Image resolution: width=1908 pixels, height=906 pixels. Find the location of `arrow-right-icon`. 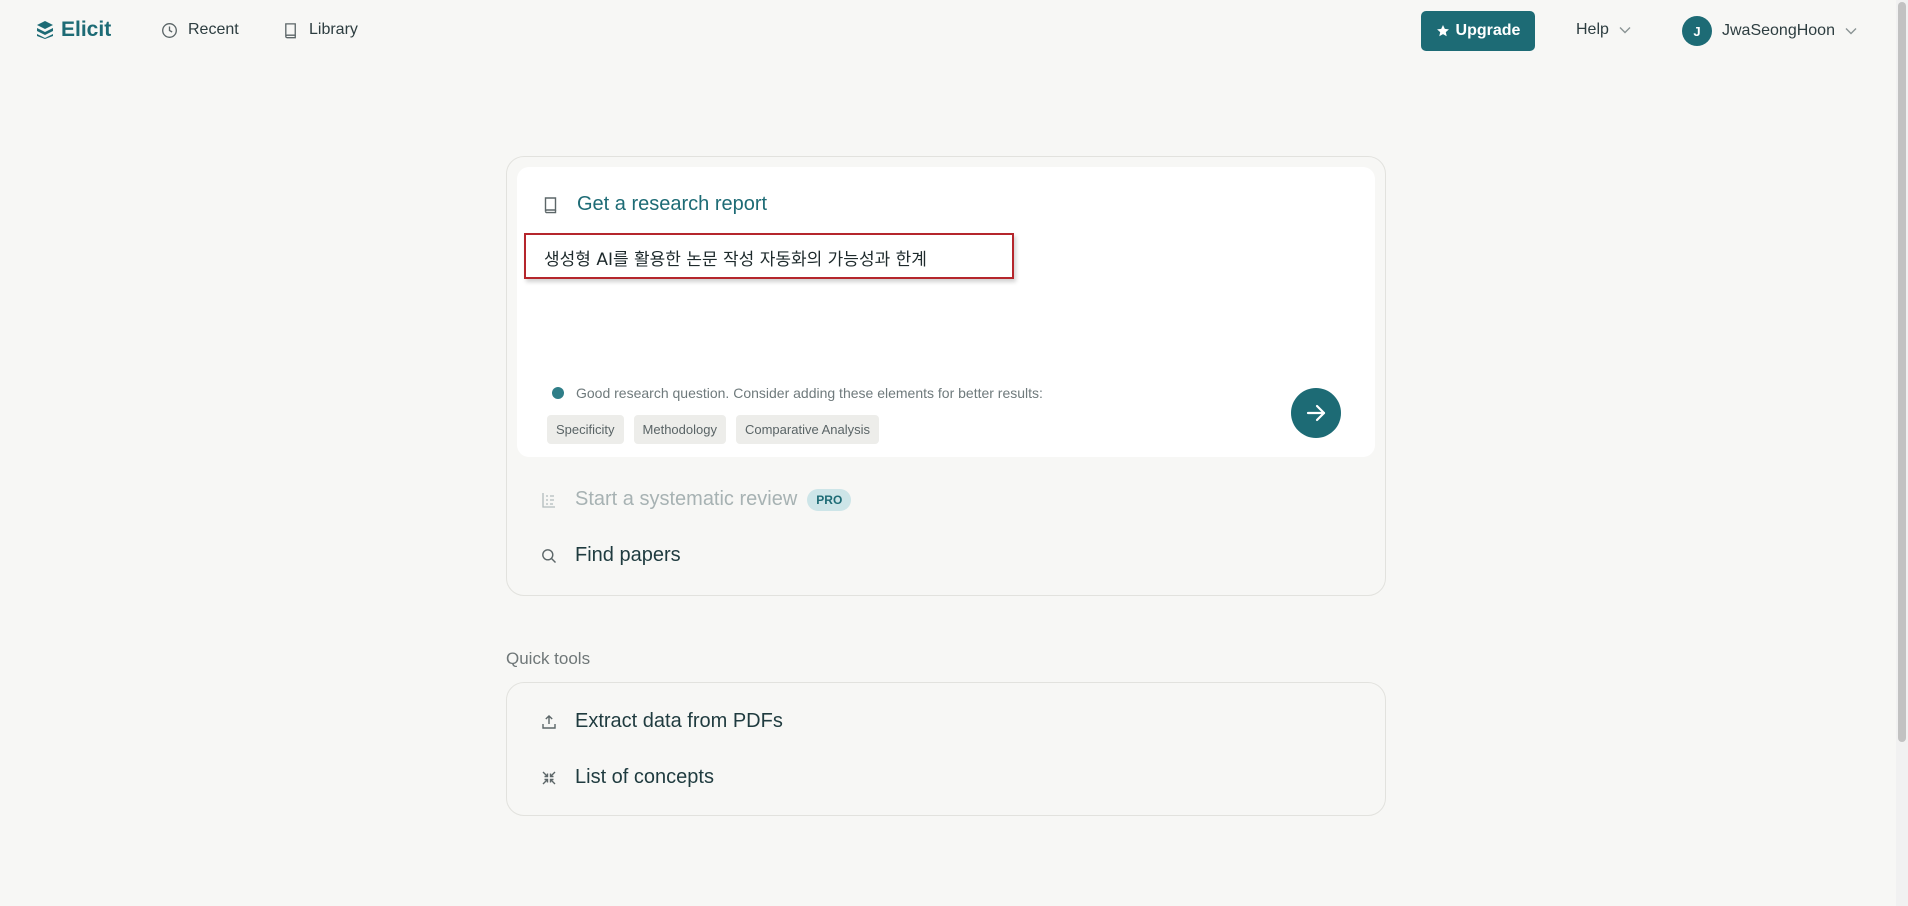

arrow-right-icon is located at coordinates (1316, 413).